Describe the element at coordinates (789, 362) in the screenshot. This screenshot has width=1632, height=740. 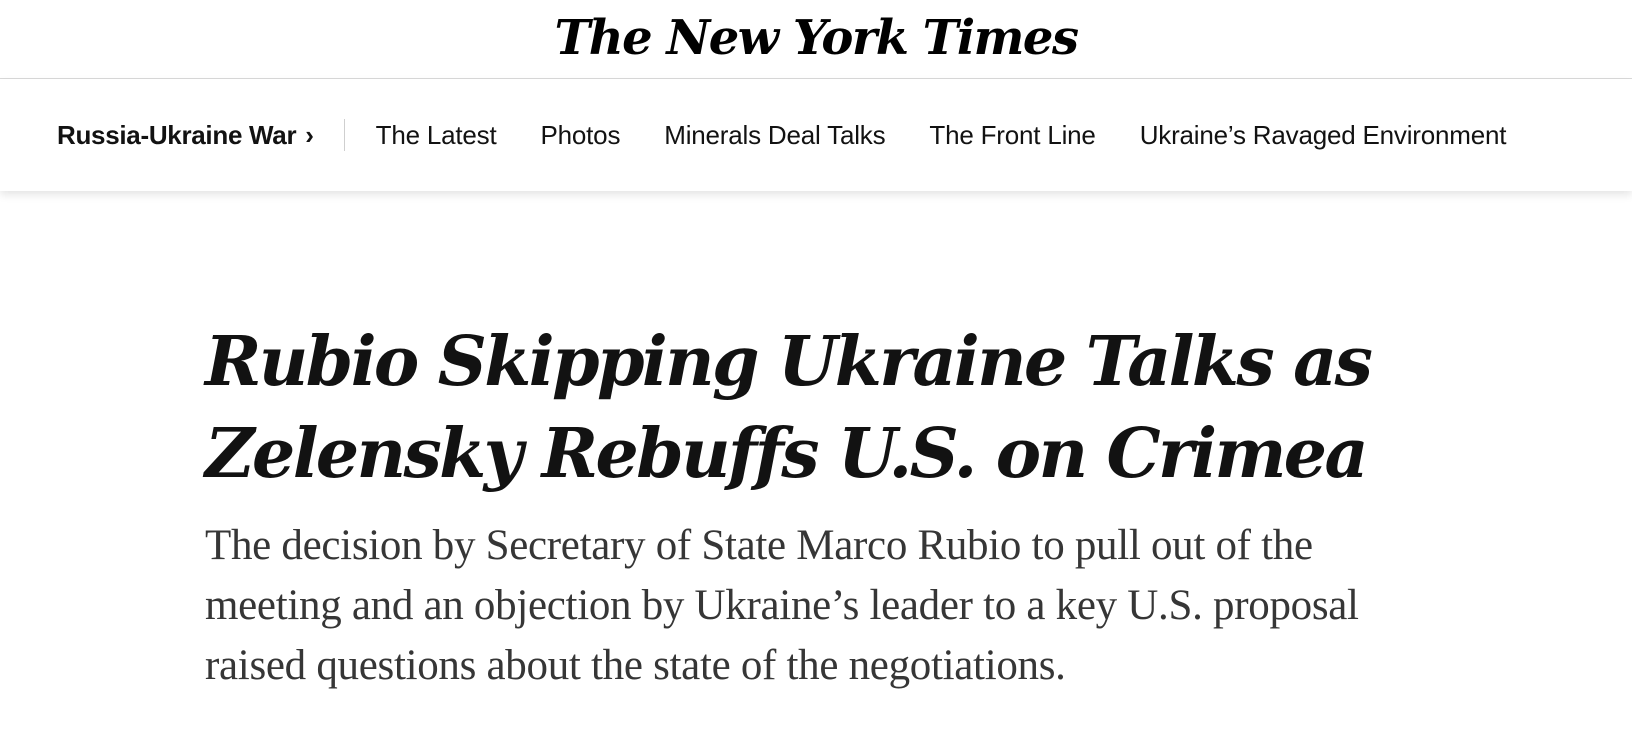
I see `headline-line-1: Rubio Skipping Ukraine Talks as` at that location.